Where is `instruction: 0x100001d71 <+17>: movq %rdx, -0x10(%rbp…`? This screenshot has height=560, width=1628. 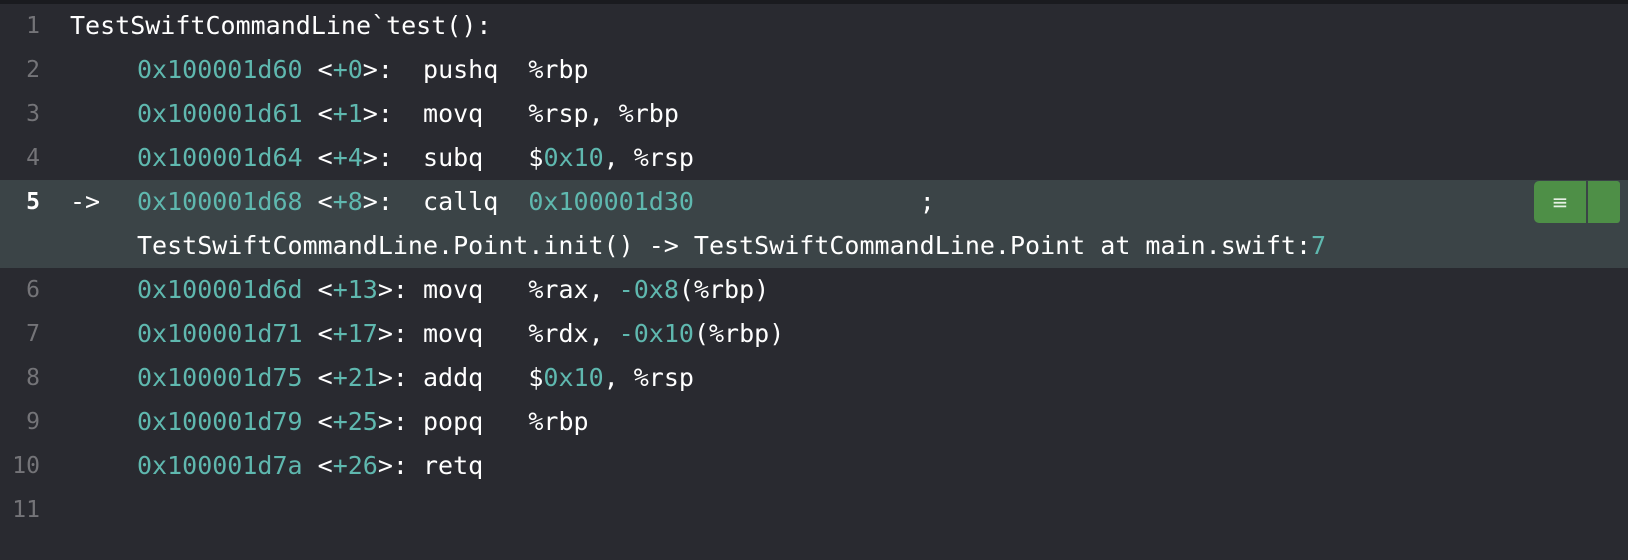 instruction: 0x100001d71 <+17>: movq %rdx, -0x10(%rbp… is located at coordinates (460, 334).